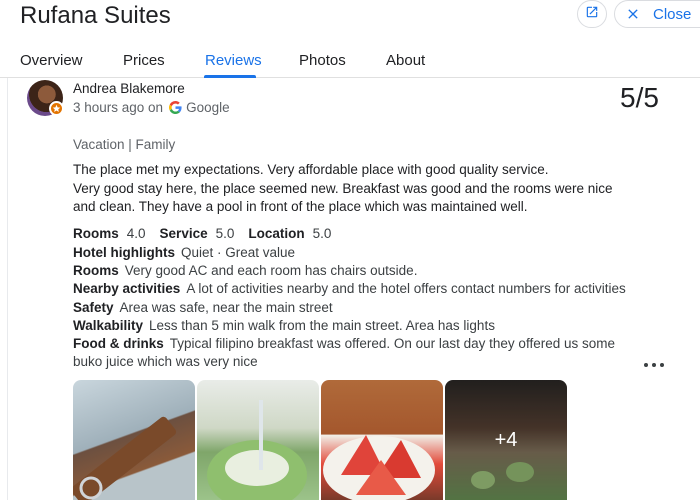 The width and height of the screenshot is (700, 500). I want to click on rating-label: Location, so click(276, 233).